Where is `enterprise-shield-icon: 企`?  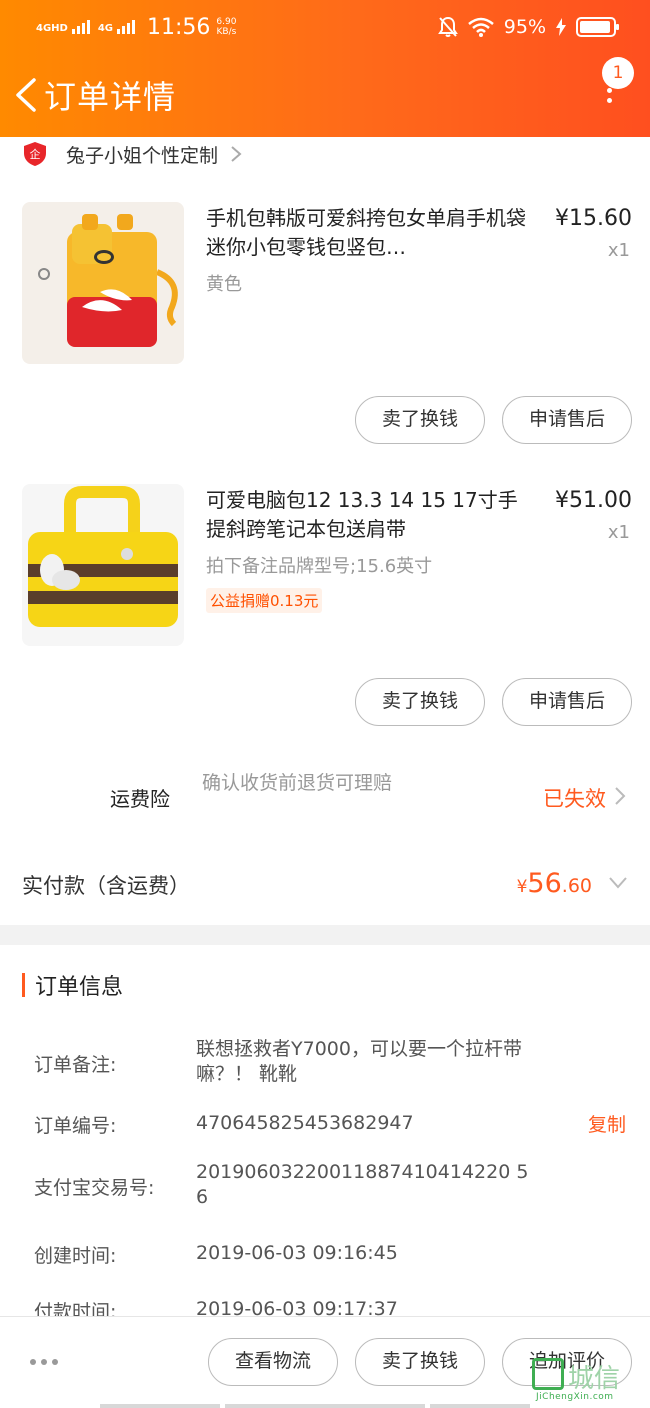 enterprise-shield-icon: 企 is located at coordinates (35, 154).